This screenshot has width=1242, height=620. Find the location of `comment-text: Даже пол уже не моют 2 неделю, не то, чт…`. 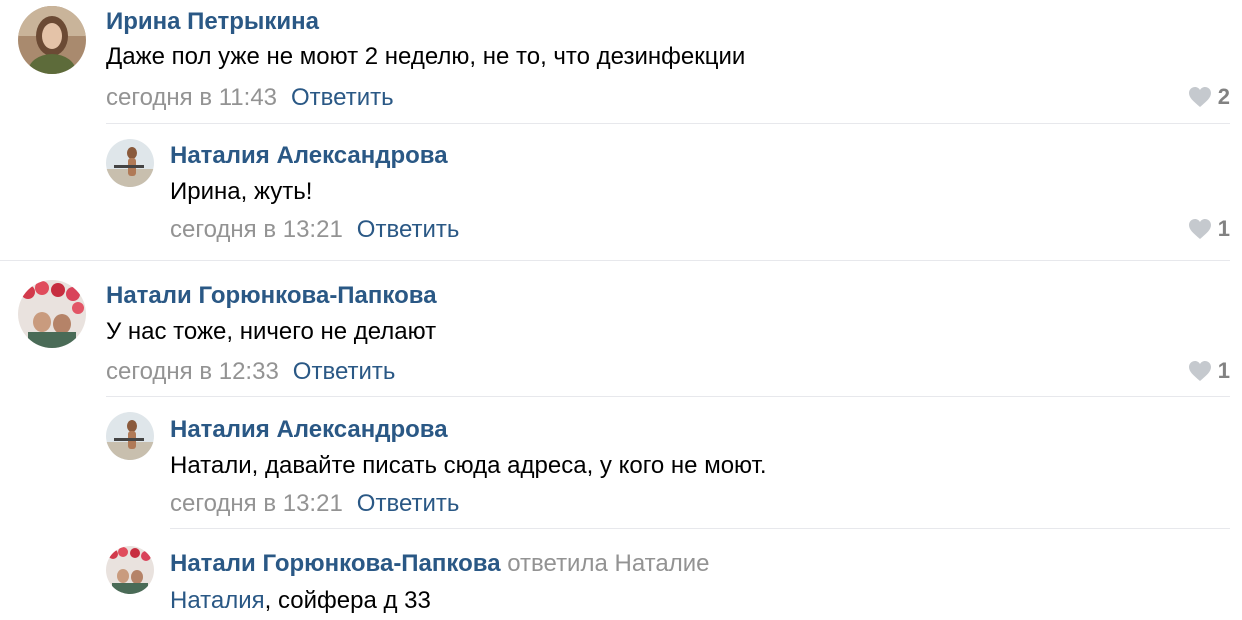

comment-text: Даже пол уже не моют 2 неделю, не то, чт… is located at coordinates (426, 56).